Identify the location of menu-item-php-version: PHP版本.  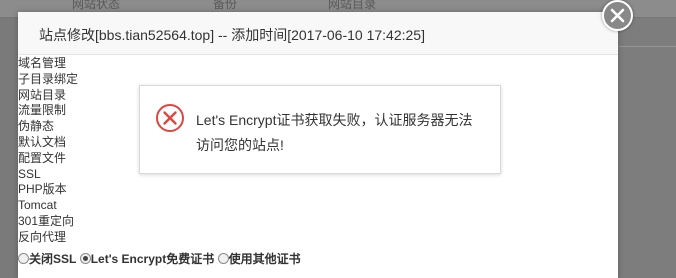
(78, 190).